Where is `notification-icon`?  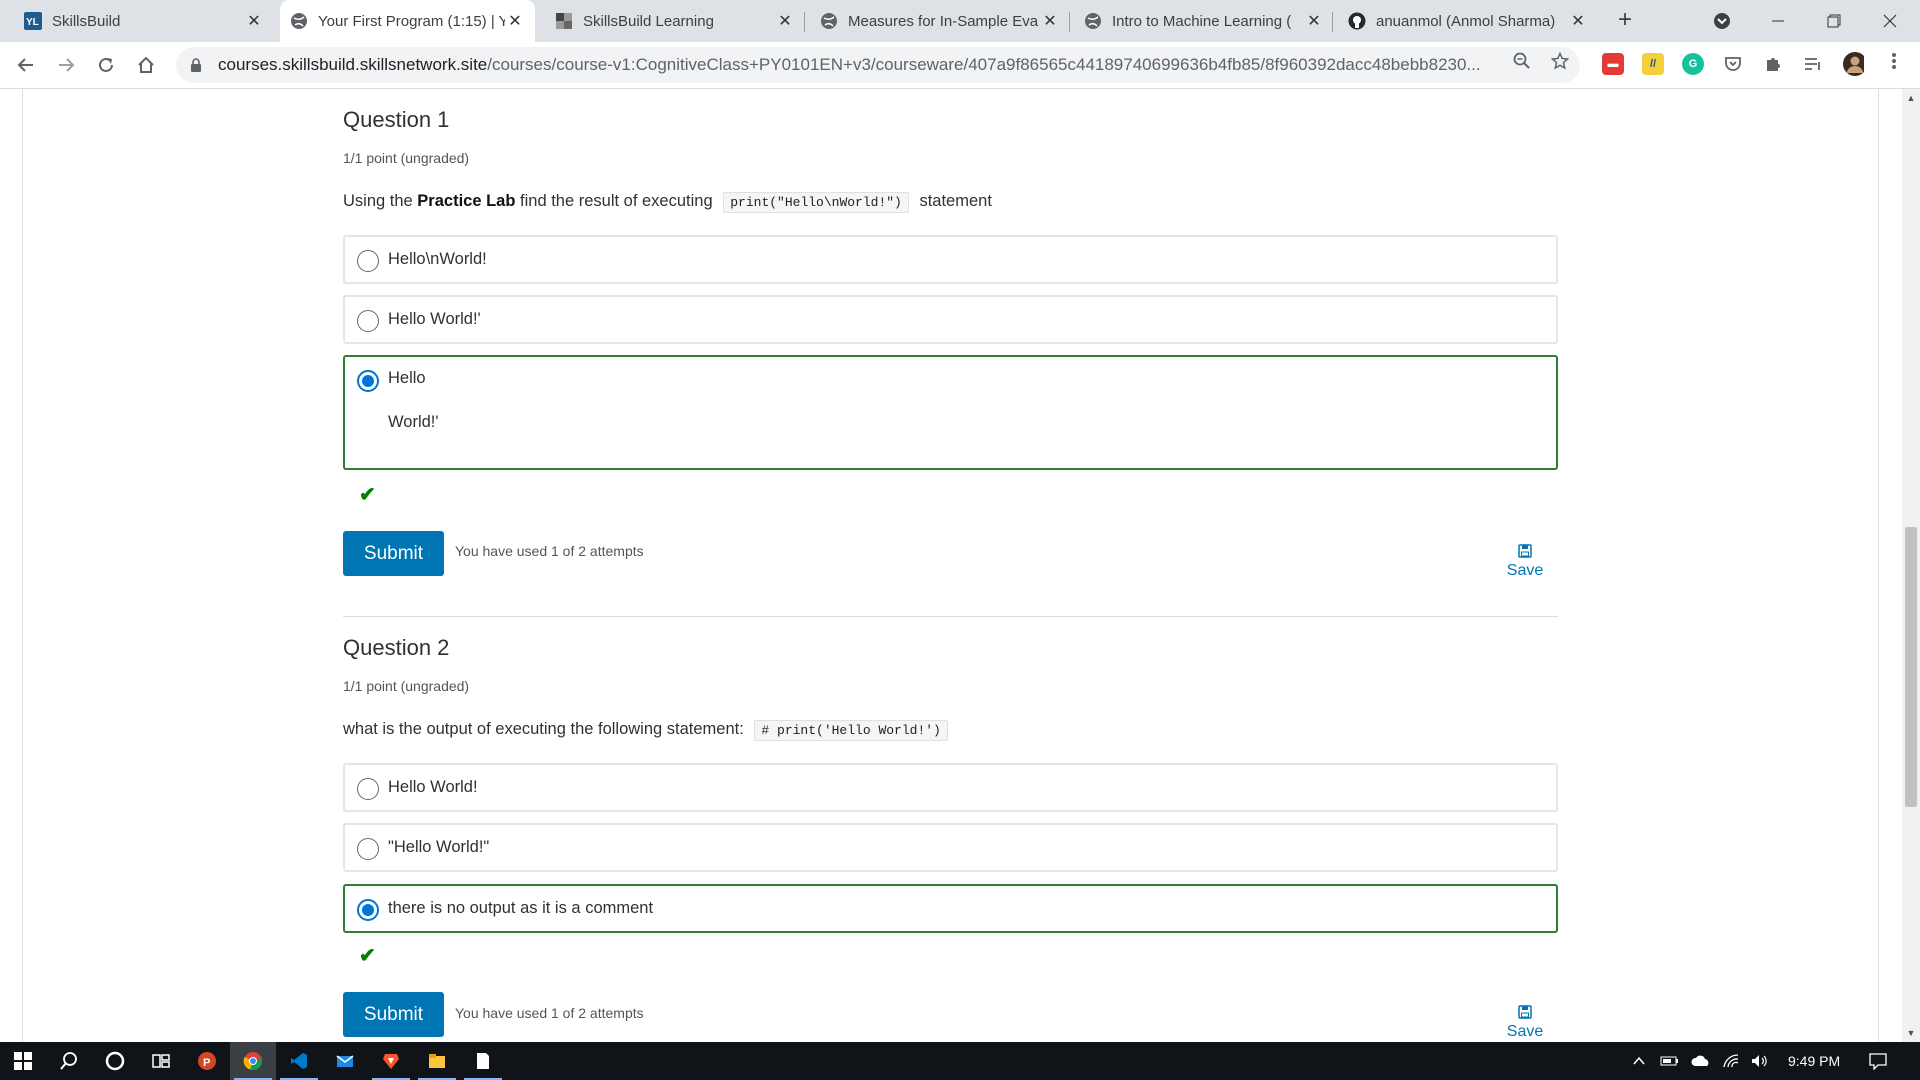 notification-icon is located at coordinates (1878, 1061).